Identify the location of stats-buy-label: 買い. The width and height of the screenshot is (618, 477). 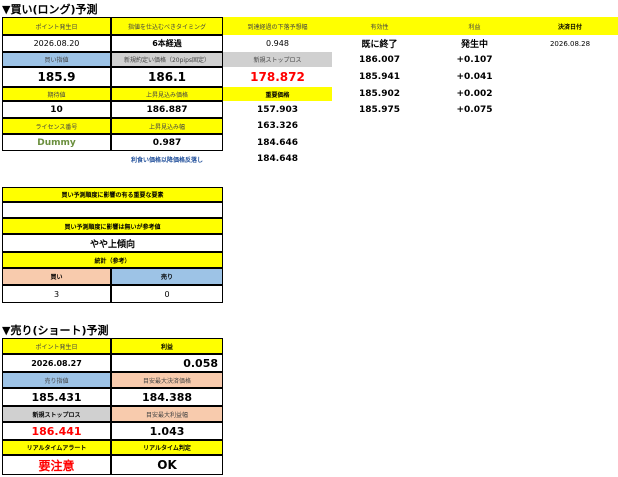
(56, 276).